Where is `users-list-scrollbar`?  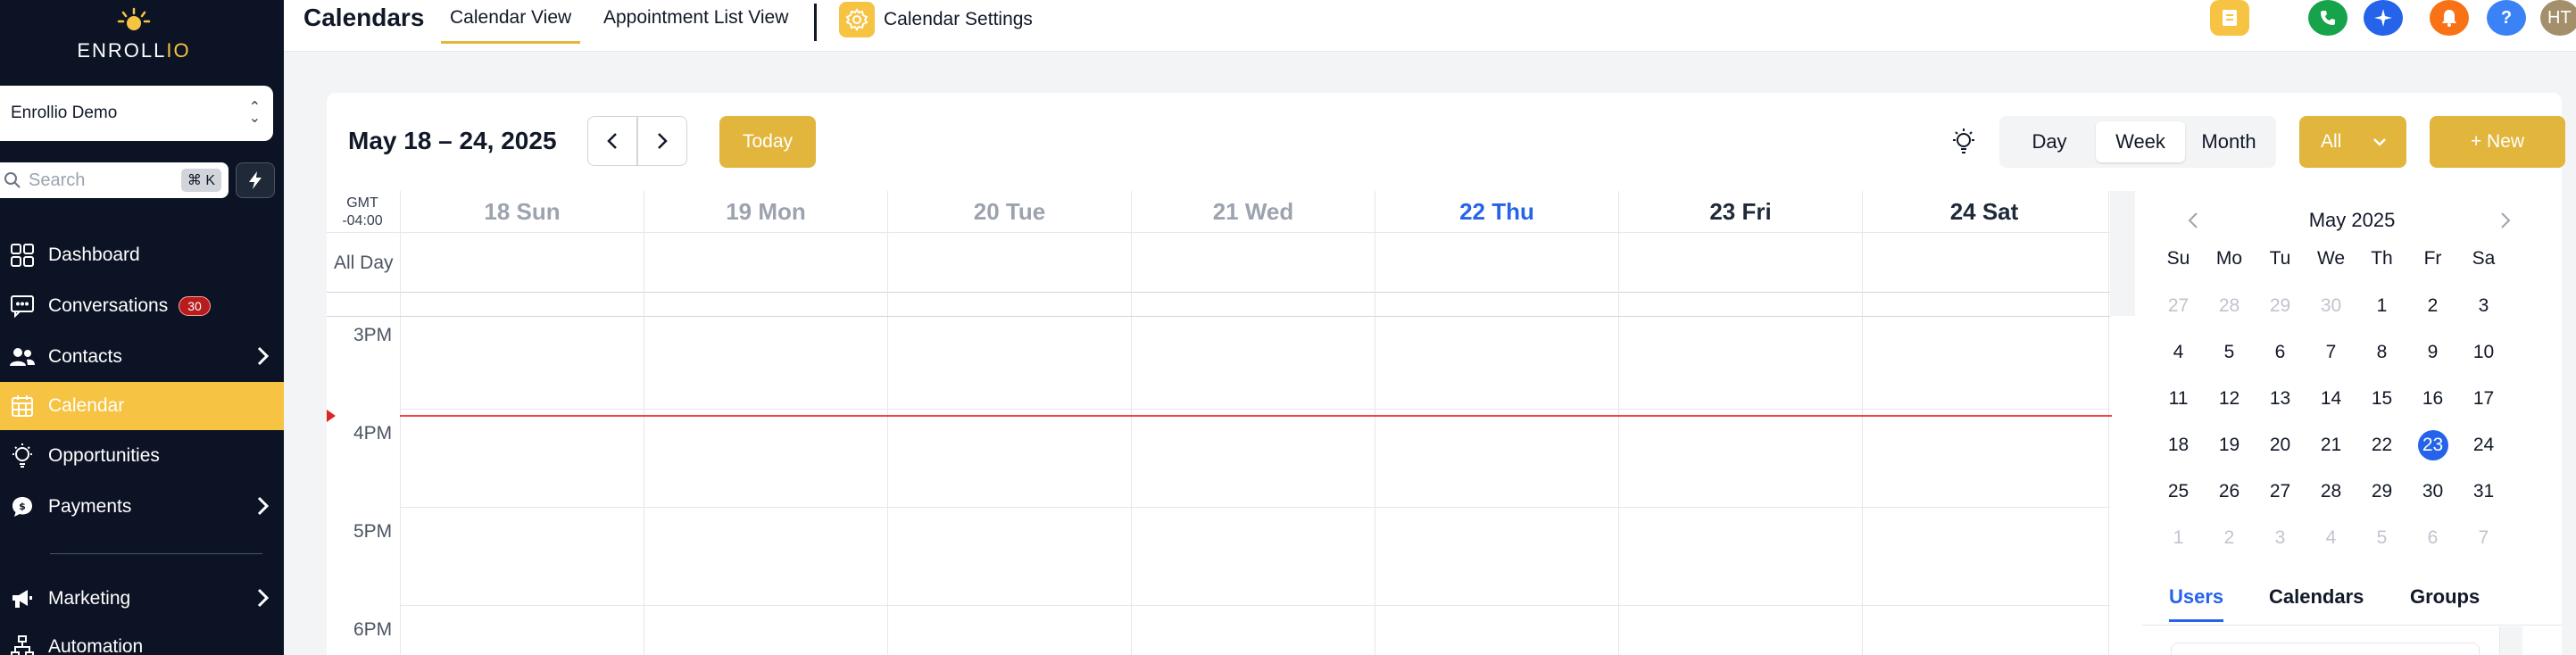 users-list-scrollbar is located at coordinates (2511, 640).